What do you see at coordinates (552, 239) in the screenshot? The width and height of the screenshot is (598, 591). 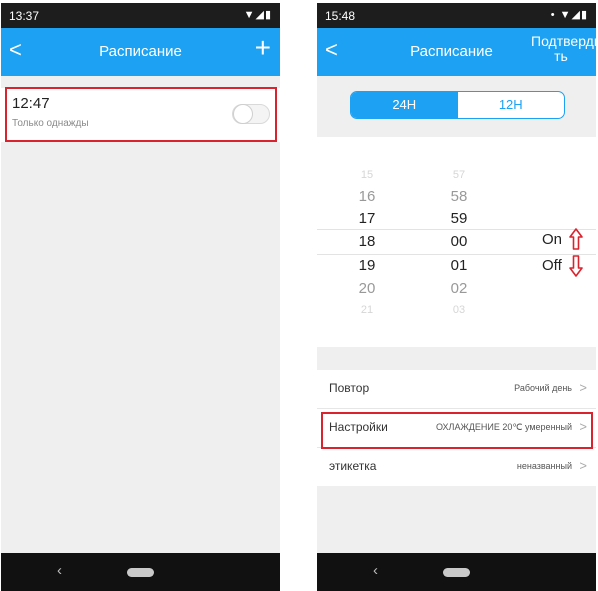 I see `power-on-label: On` at bounding box center [552, 239].